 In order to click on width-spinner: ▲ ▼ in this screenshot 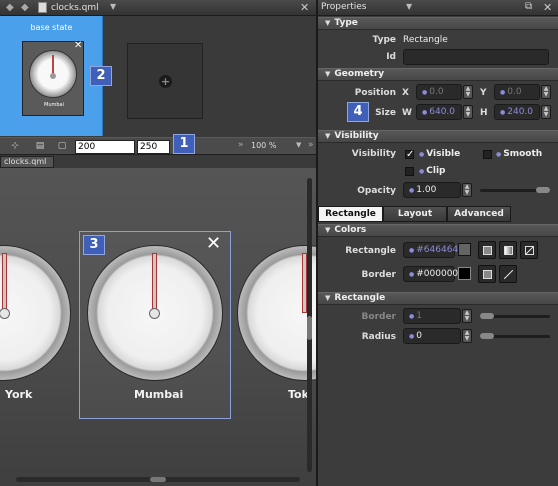, I will do `click(468, 112)`.